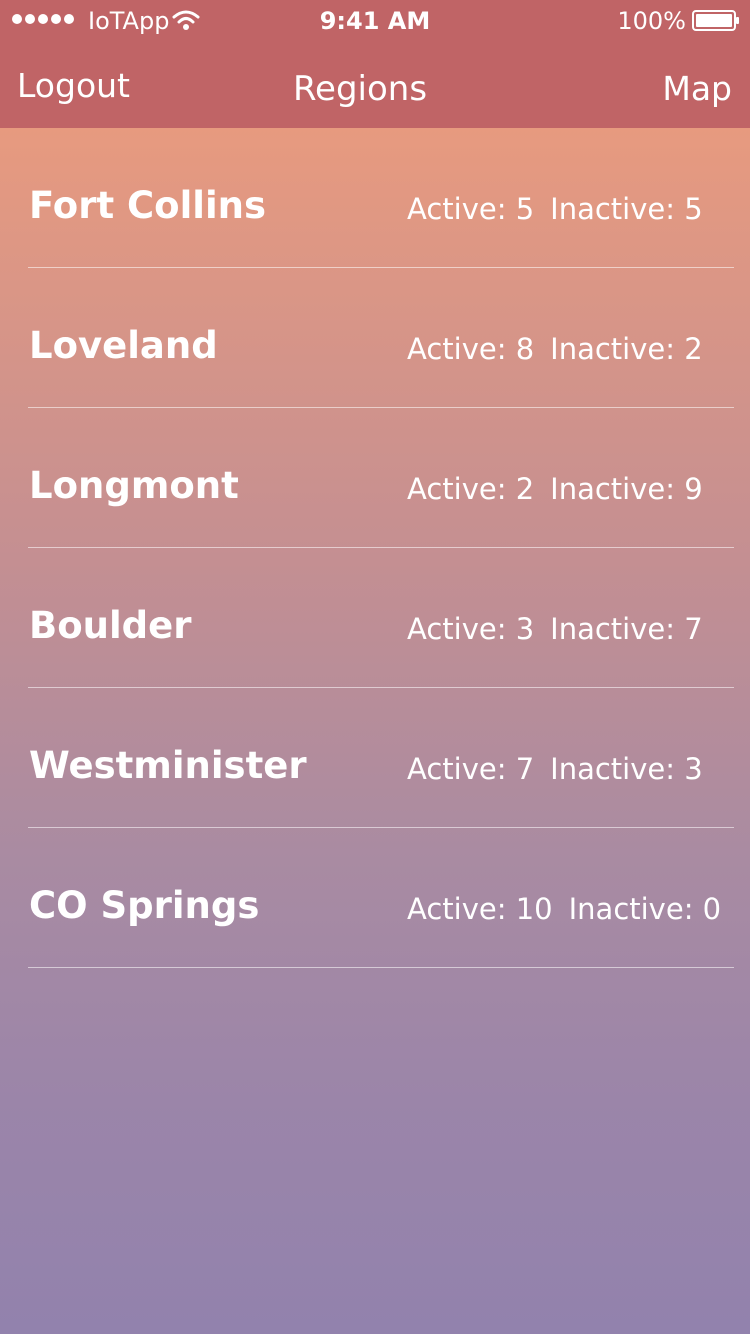  I want to click on region-counts: Active: 2 Inactive: 9, so click(555, 489).